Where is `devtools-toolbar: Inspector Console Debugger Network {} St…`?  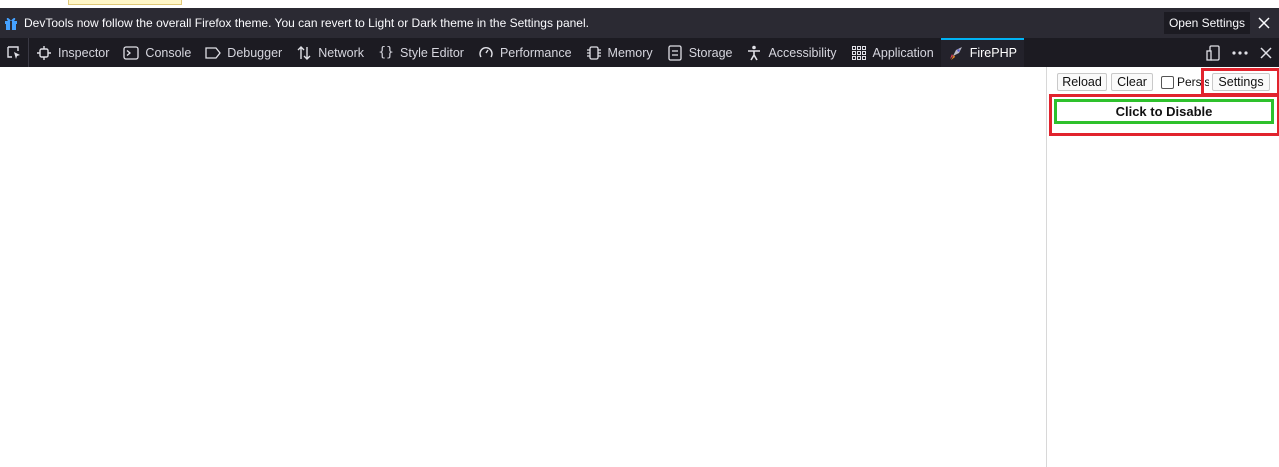 devtools-toolbar: Inspector Console Debugger Network {} St… is located at coordinates (639, 52).